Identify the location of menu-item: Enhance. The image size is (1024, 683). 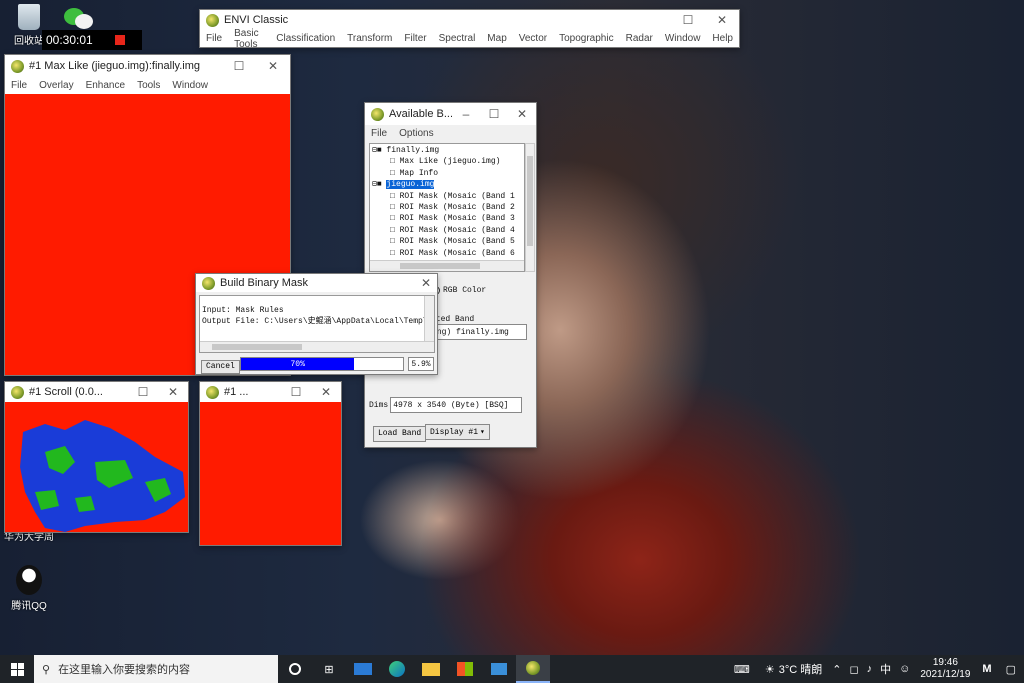
(105, 85).